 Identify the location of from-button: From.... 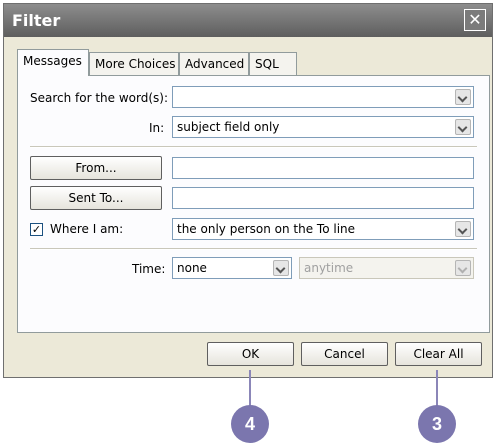
(96, 168).